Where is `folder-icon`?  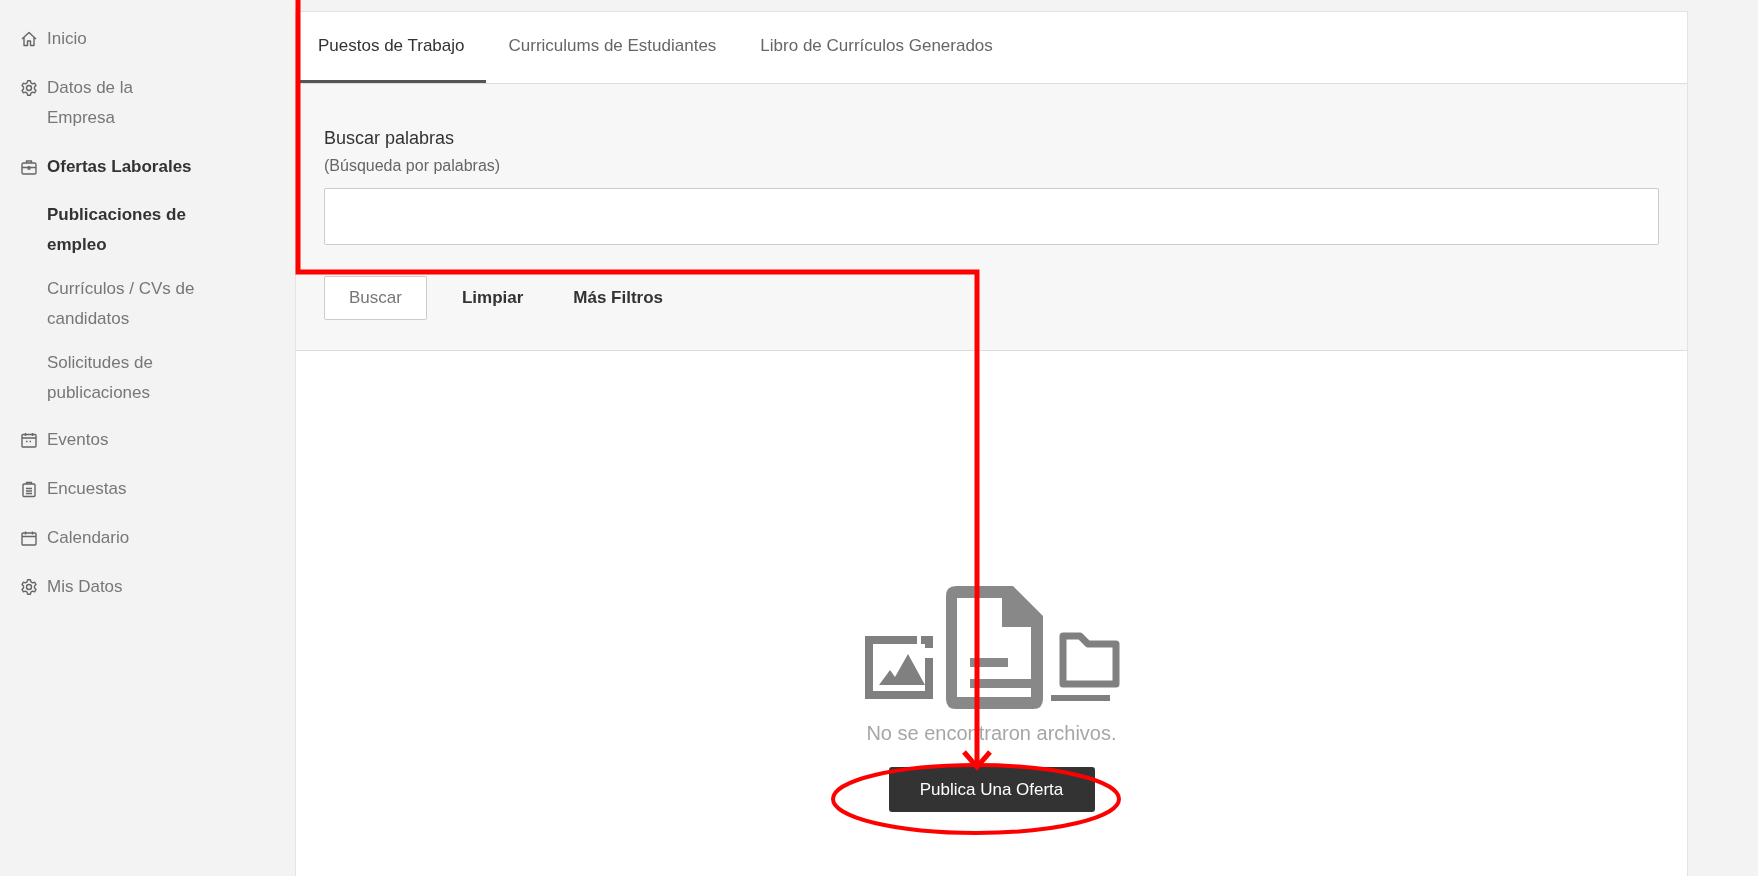 folder-icon is located at coordinates (1084, 666).